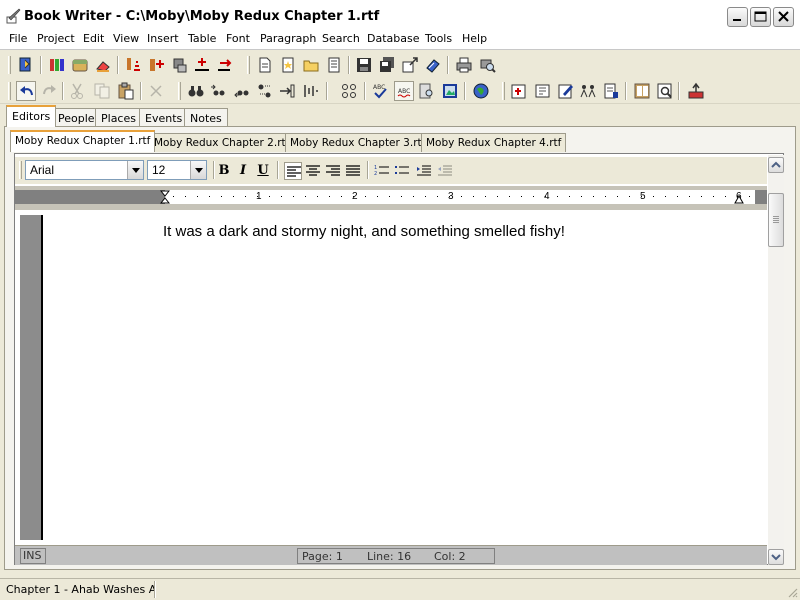 The image size is (800, 600). What do you see at coordinates (163, 38) in the screenshot?
I see `menu-insert: Insert` at bounding box center [163, 38].